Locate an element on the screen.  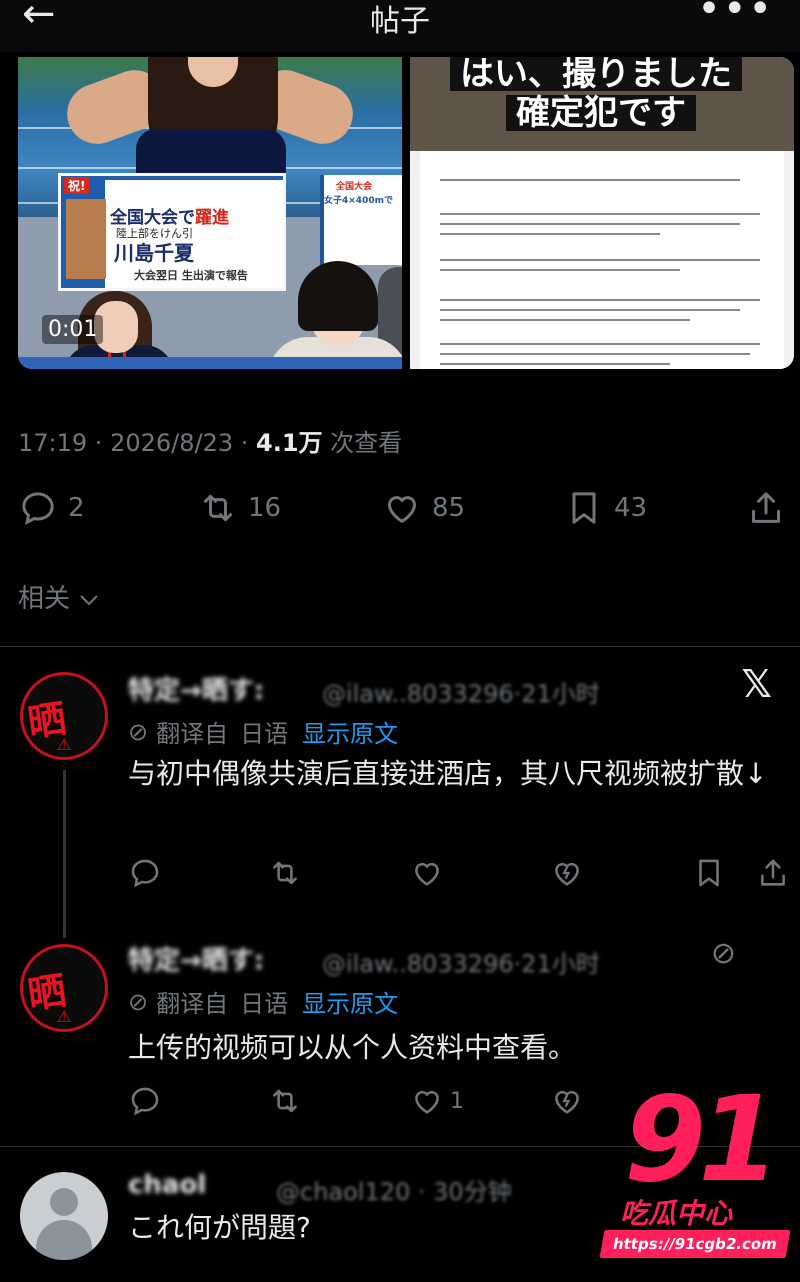
post-meta: 17:19 · 2026/8/23 · 4.1万 次查看 is located at coordinates (210, 443).